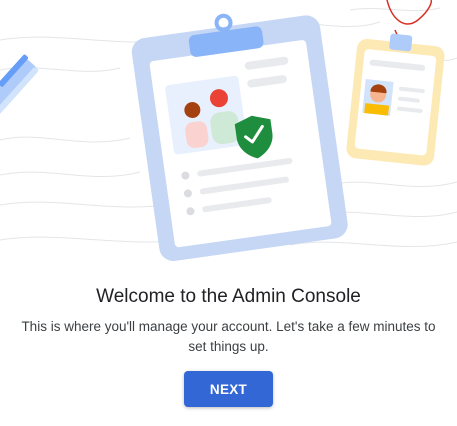  Describe the element at coordinates (19, 105) in the screenshot. I see `pen-icon` at that location.